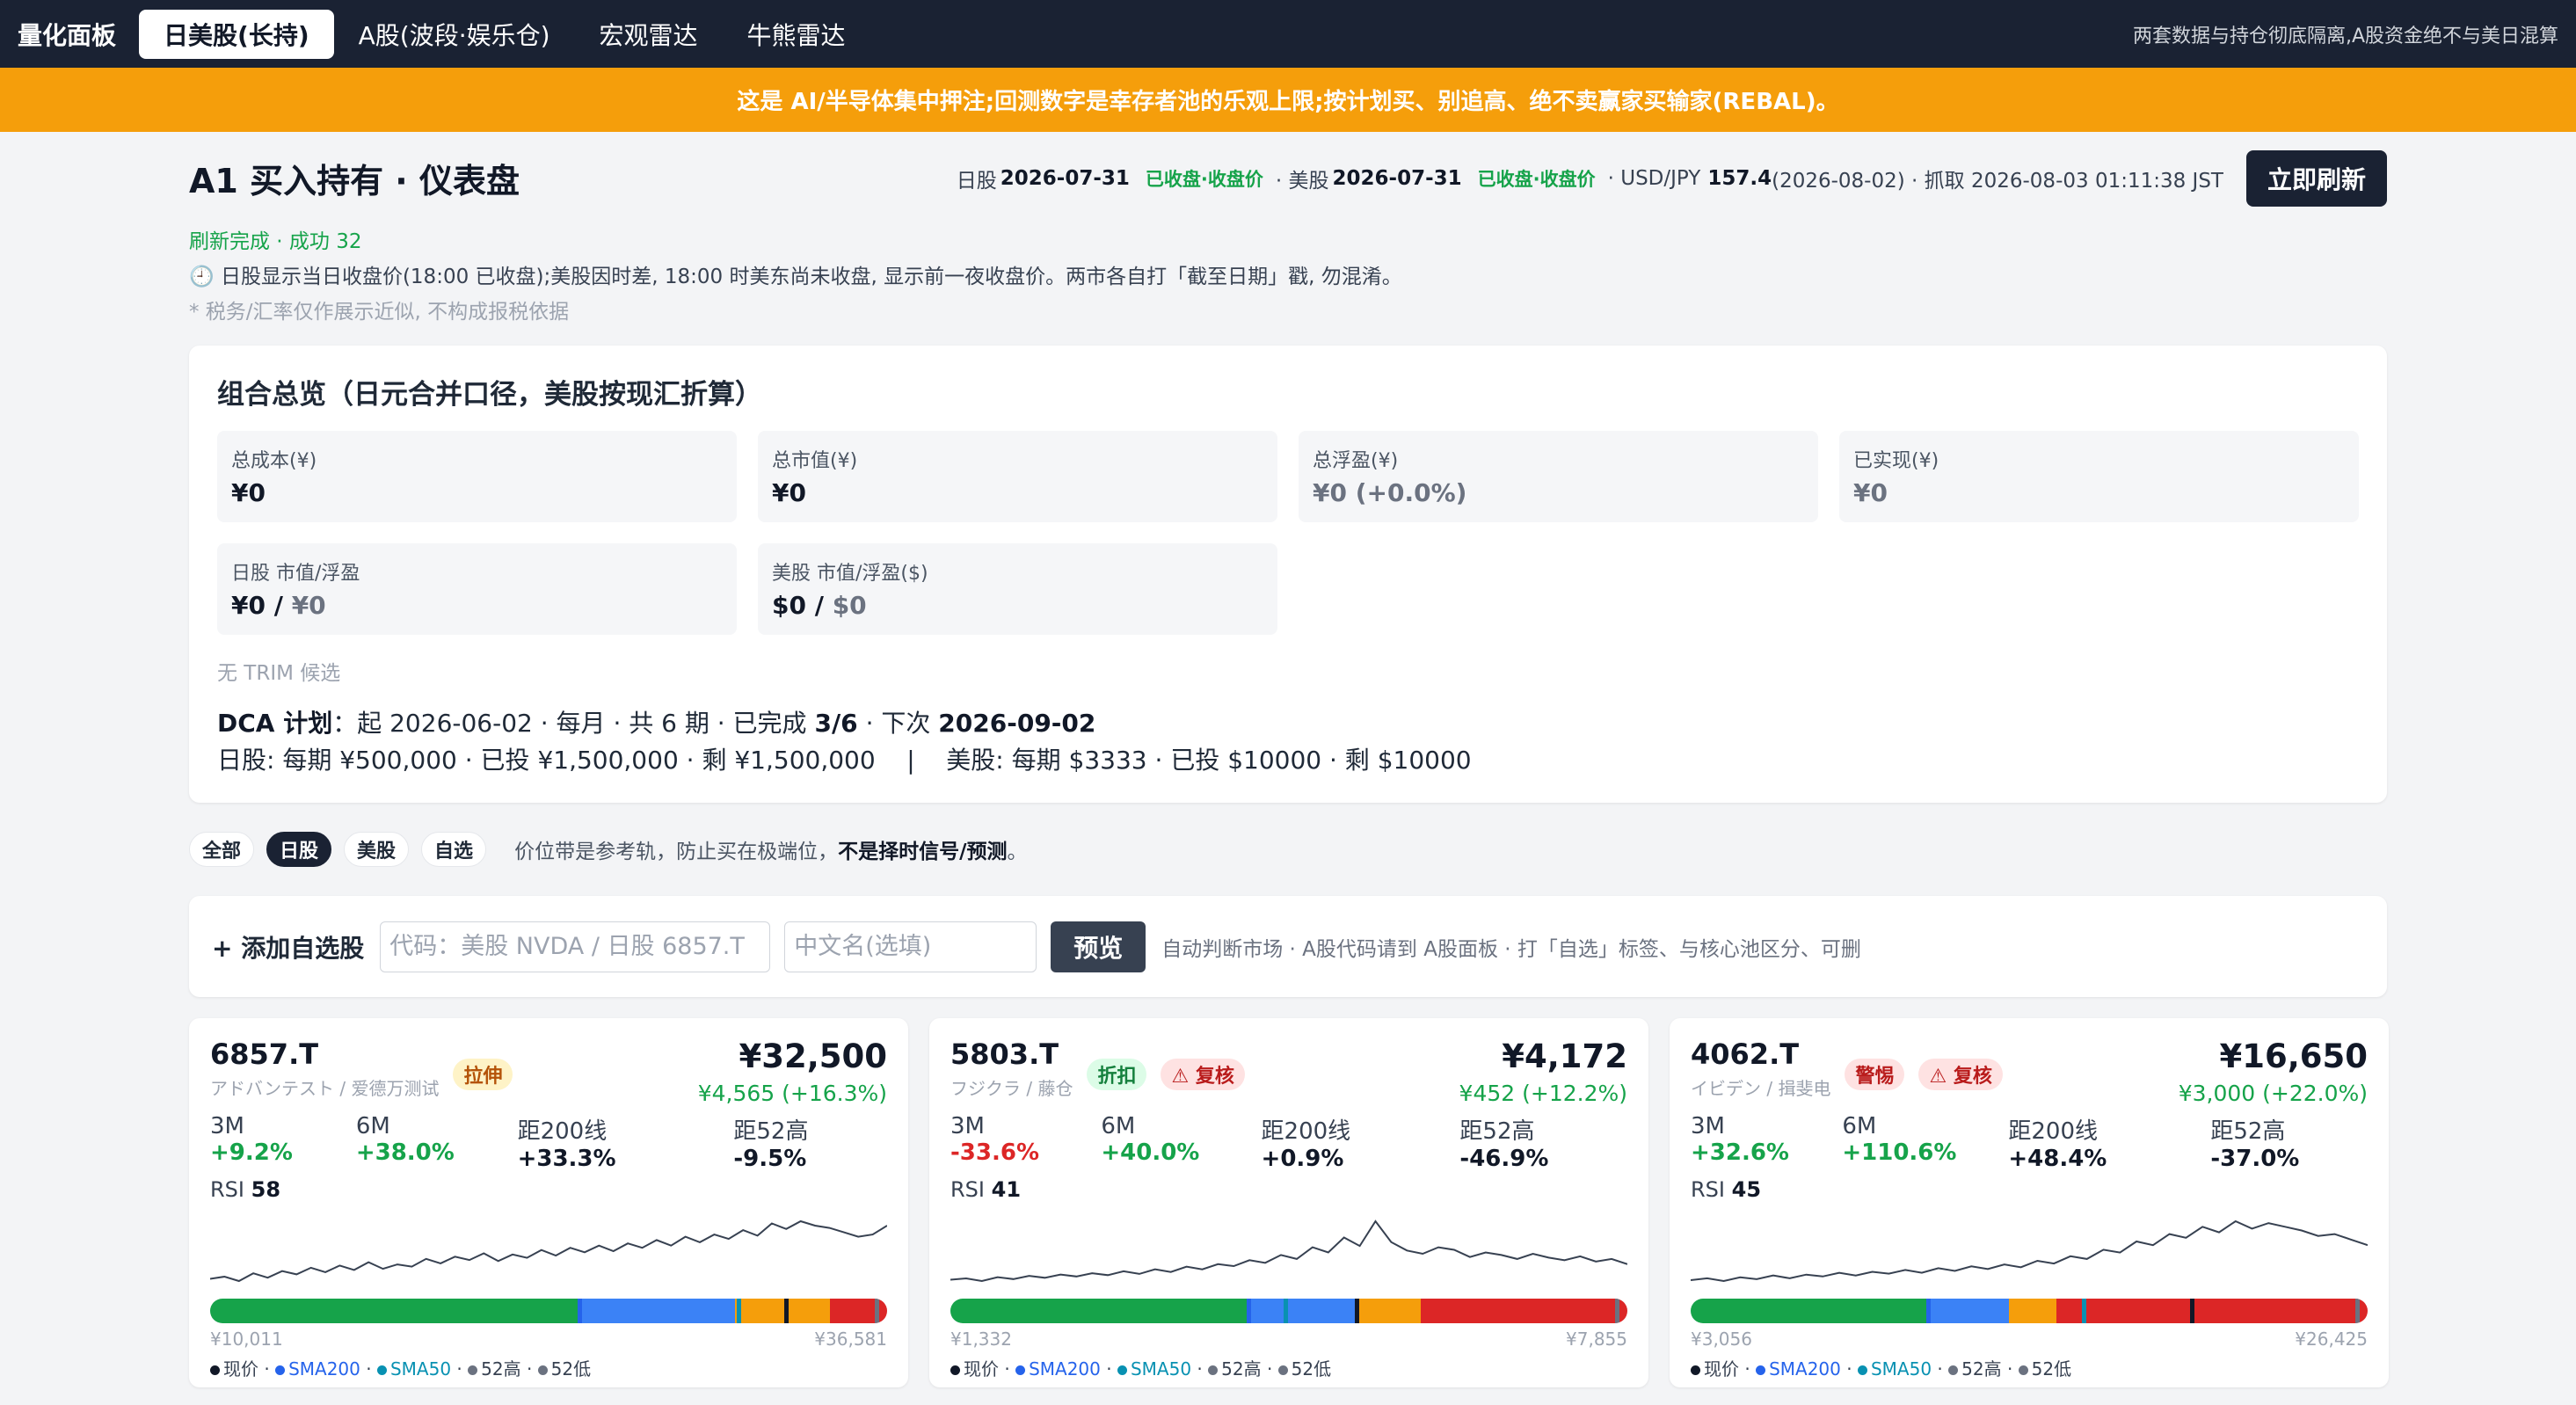  Describe the element at coordinates (308, 605) in the screenshot. I see `jp-unrealized: ¥0` at that location.